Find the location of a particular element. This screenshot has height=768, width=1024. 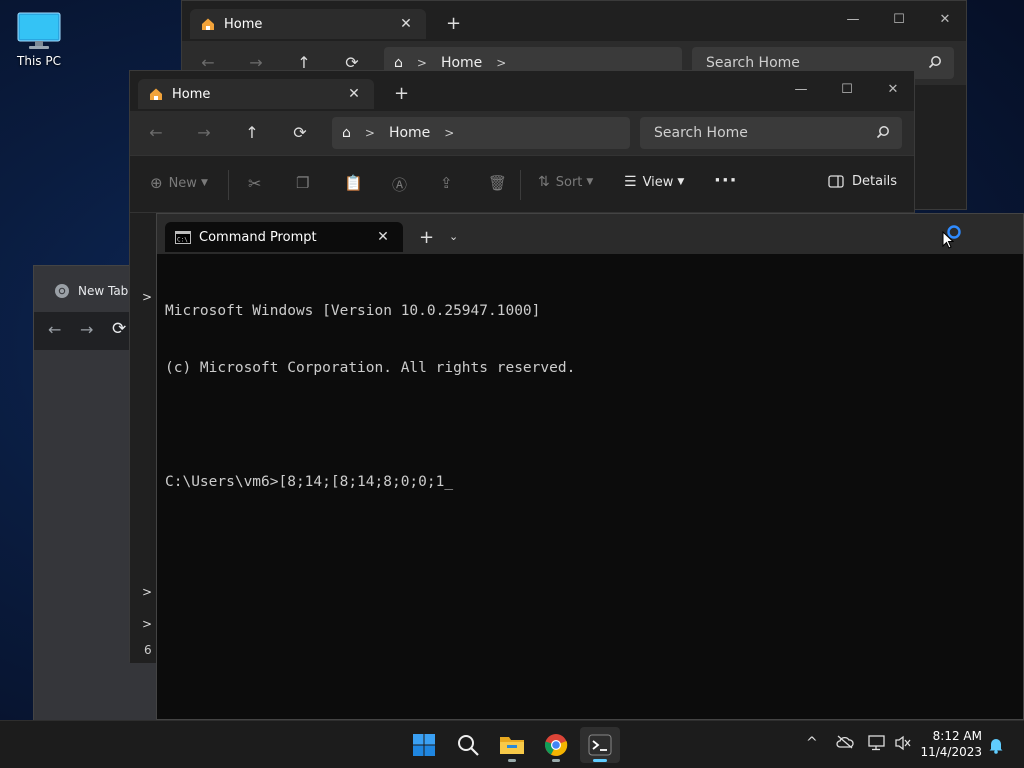

delete-icon: 🗑 is located at coordinates (497, 183).